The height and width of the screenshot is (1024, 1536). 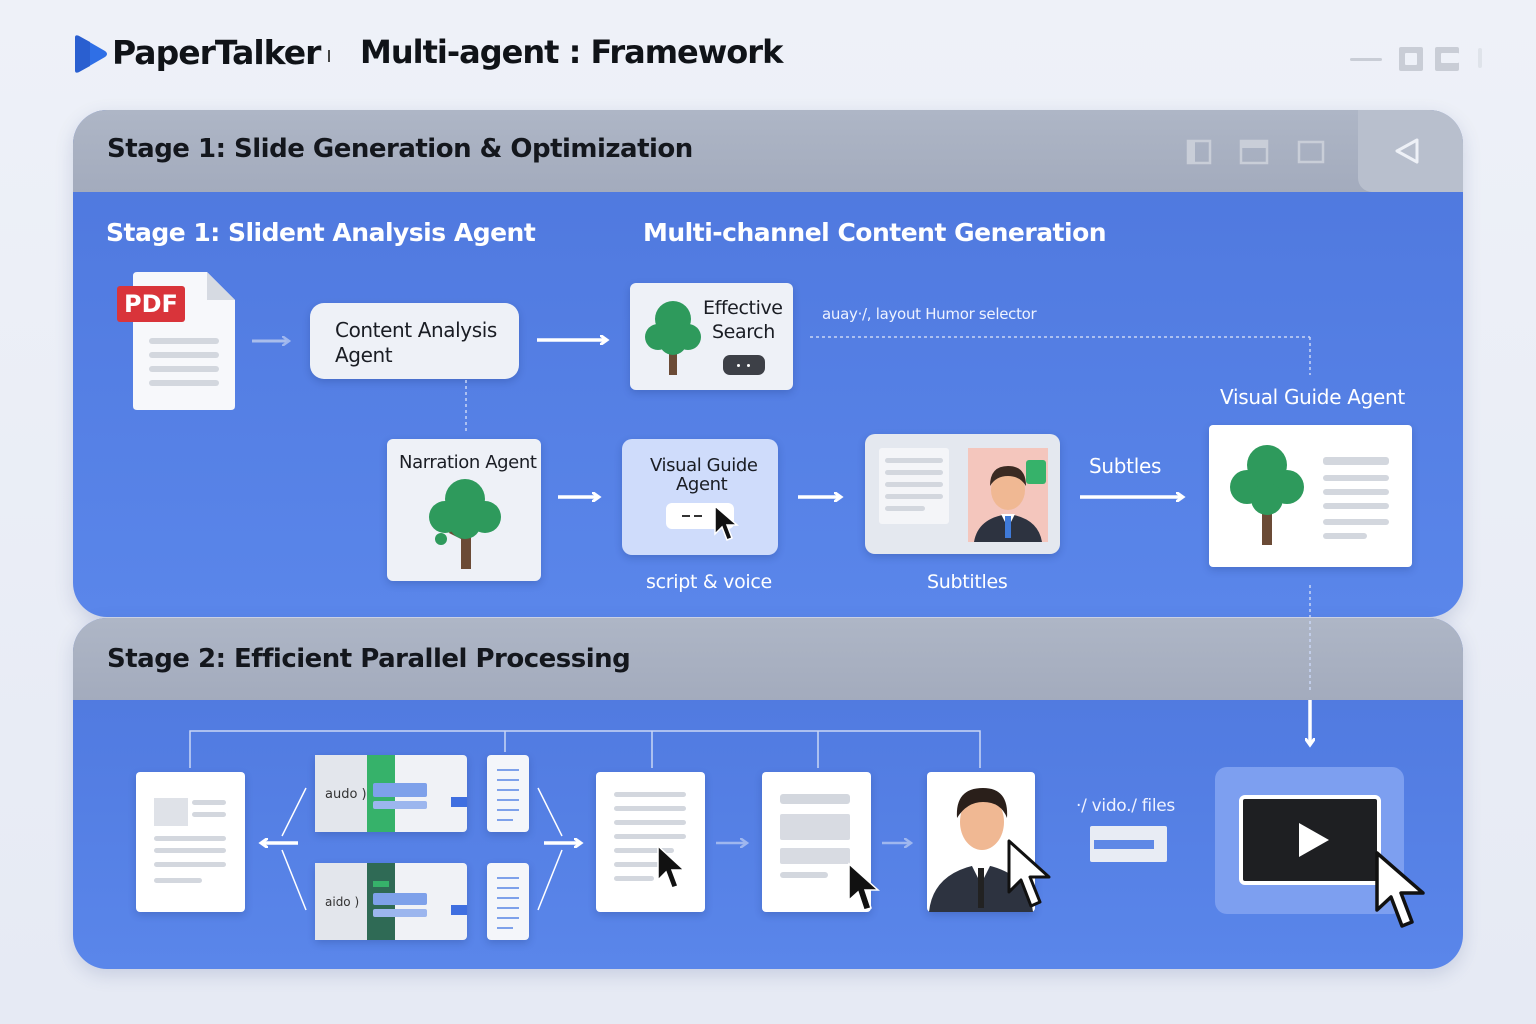 What do you see at coordinates (91, 54) in the screenshot?
I see `play-logo-icon` at bounding box center [91, 54].